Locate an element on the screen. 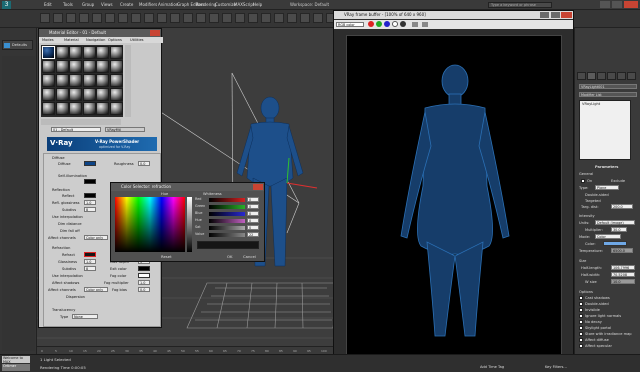 This screenshot has height=372, width=640. color-selector-titlebar: Color Selector: refraction is located at coordinates (187, 187).